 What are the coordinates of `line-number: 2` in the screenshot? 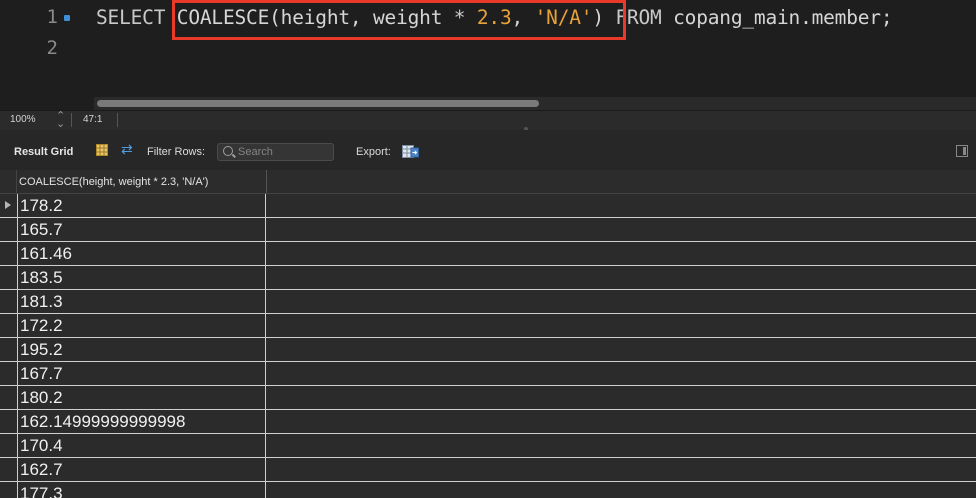 It's located at (52, 48).